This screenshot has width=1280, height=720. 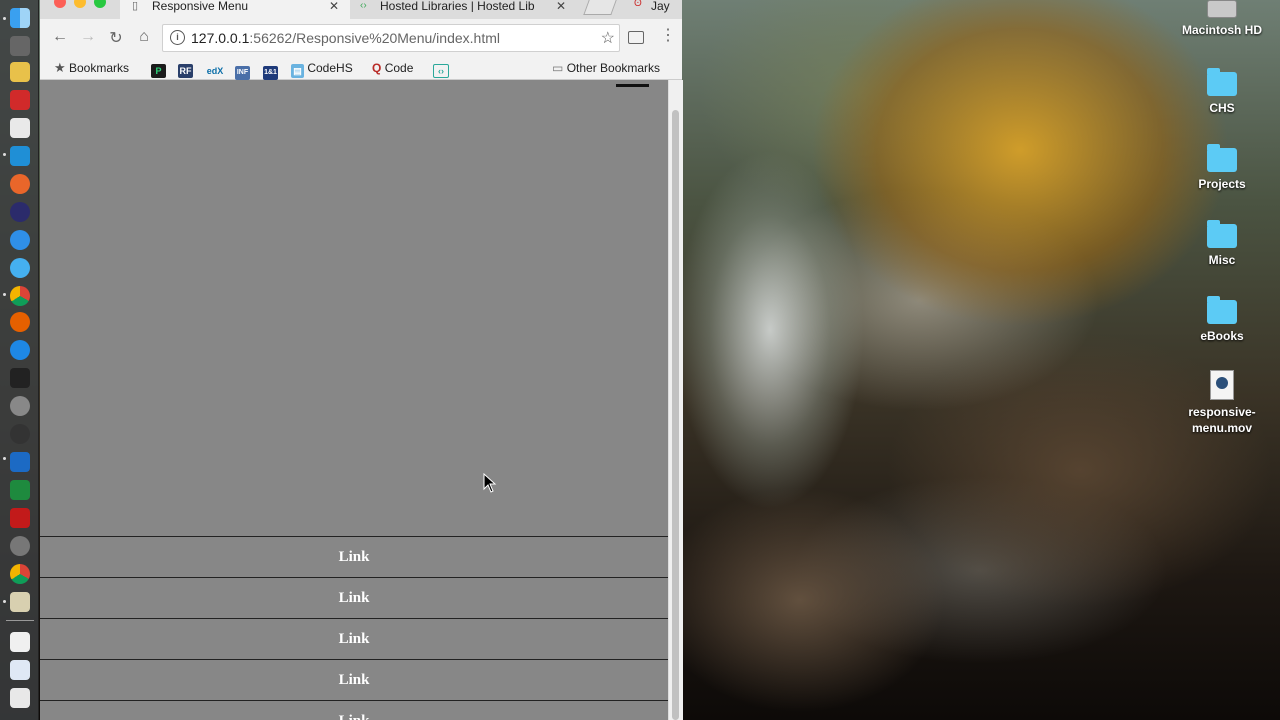 I want to click on nav-menu: Link Link Link Link Link, so click(x=354, y=628).